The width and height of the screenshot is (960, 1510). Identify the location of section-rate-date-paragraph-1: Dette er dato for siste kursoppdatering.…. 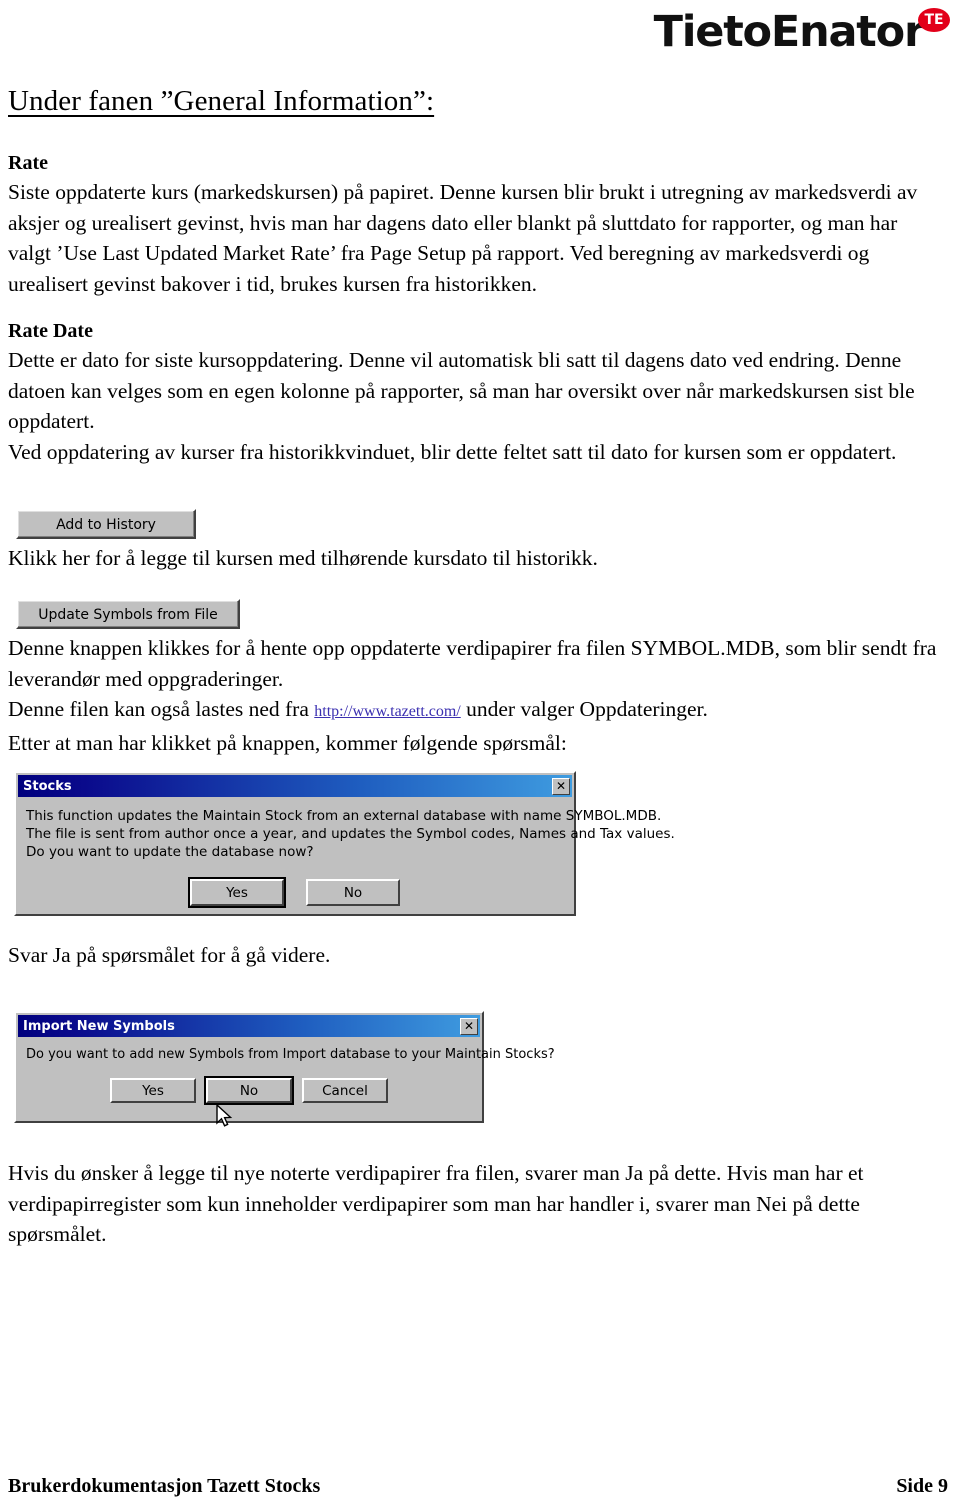
(461, 390).